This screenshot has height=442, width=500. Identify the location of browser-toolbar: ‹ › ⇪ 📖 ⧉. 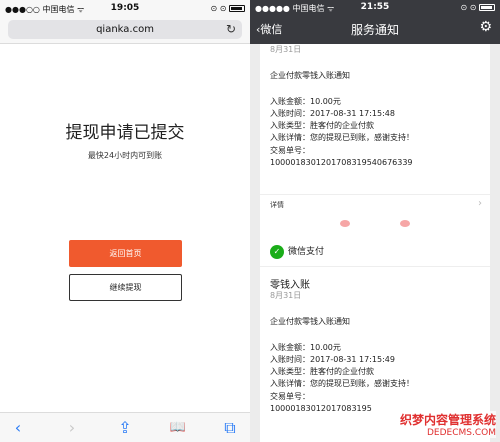
(125, 427).